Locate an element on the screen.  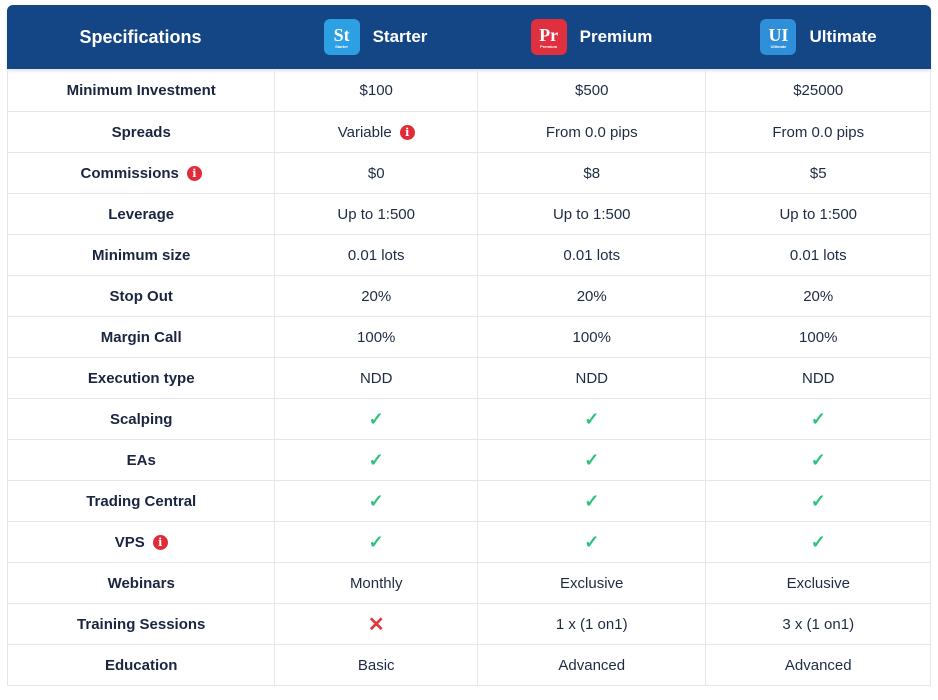
table-row: EAs ✓ ✓ ✓ is located at coordinates (469, 459).